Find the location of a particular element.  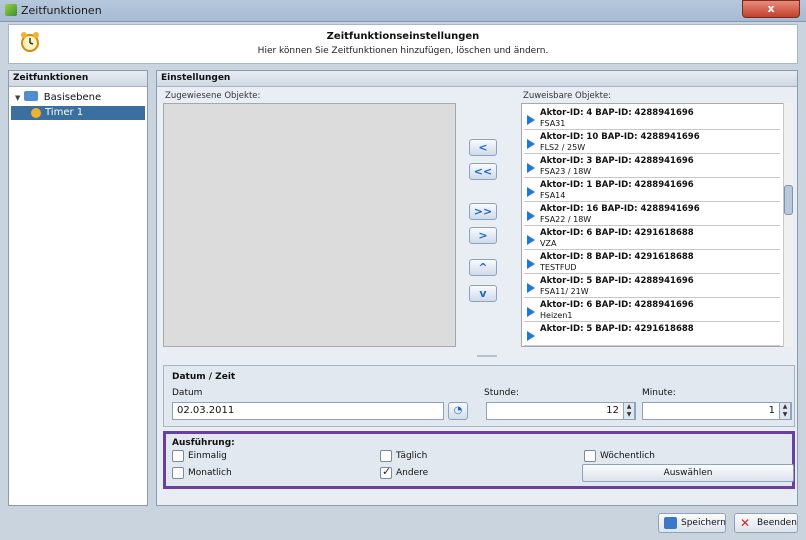

scrollbar-thumb is located at coordinates (788, 200).